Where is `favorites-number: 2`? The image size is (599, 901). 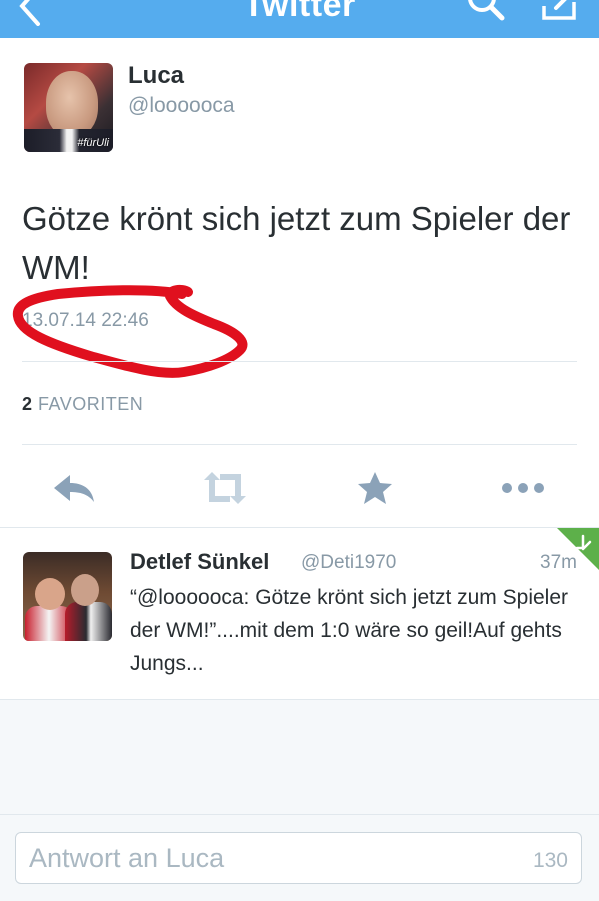 favorites-number: 2 is located at coordinates (27, 404).